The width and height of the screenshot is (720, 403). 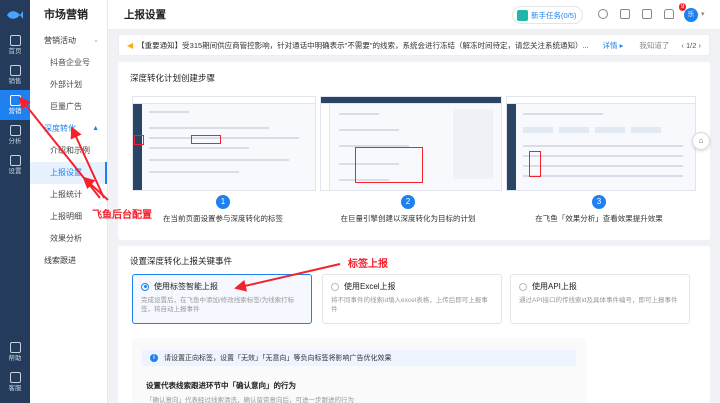 I want to click on subnav-item: 外部计划, so click(x=68, y=85).